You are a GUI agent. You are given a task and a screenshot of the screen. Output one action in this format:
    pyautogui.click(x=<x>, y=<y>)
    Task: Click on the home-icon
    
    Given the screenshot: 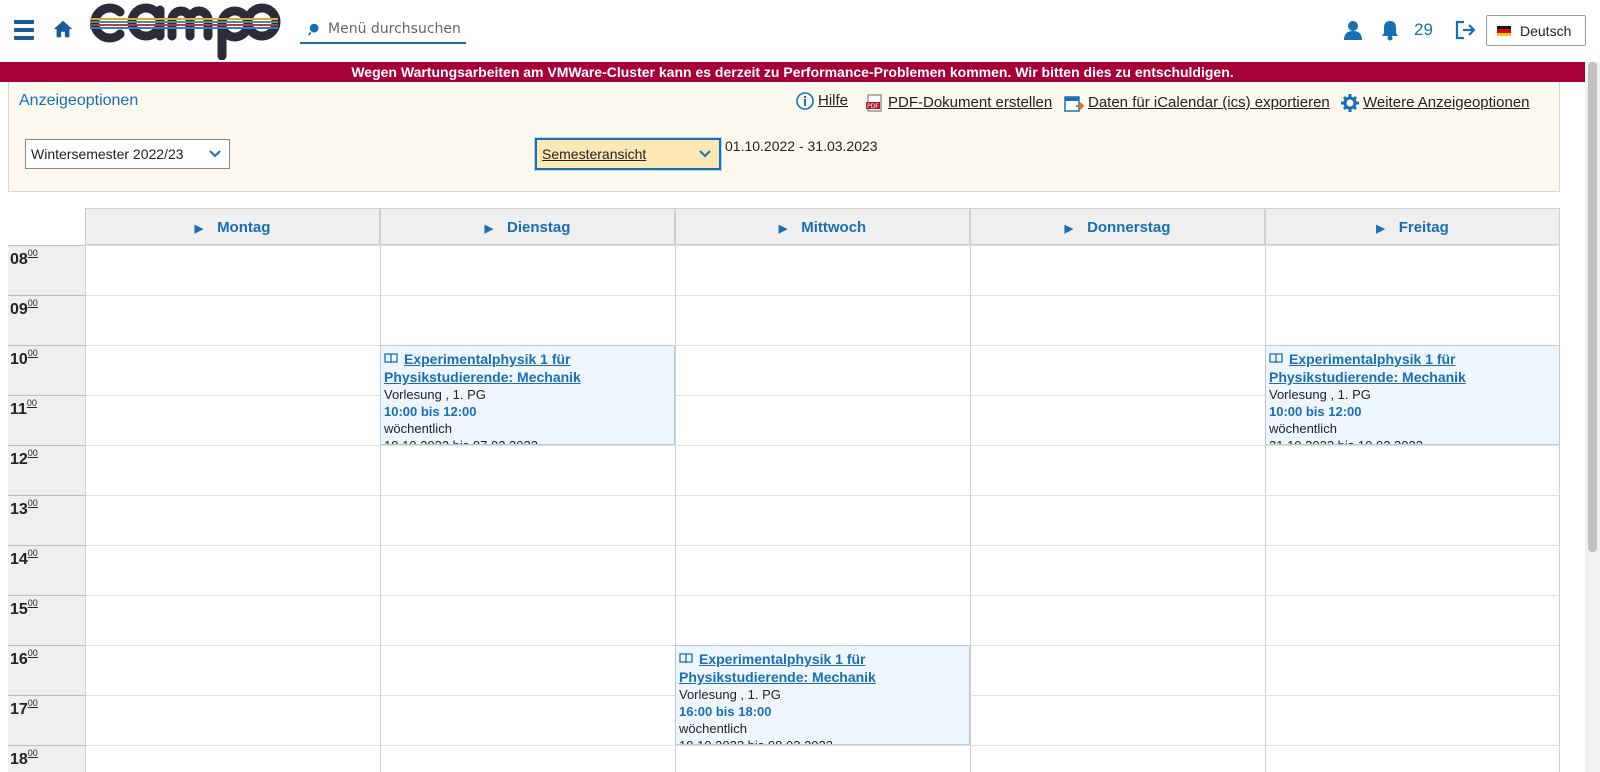 What is the action you would take?
    pyautogui.click(x=63, y=29)
    